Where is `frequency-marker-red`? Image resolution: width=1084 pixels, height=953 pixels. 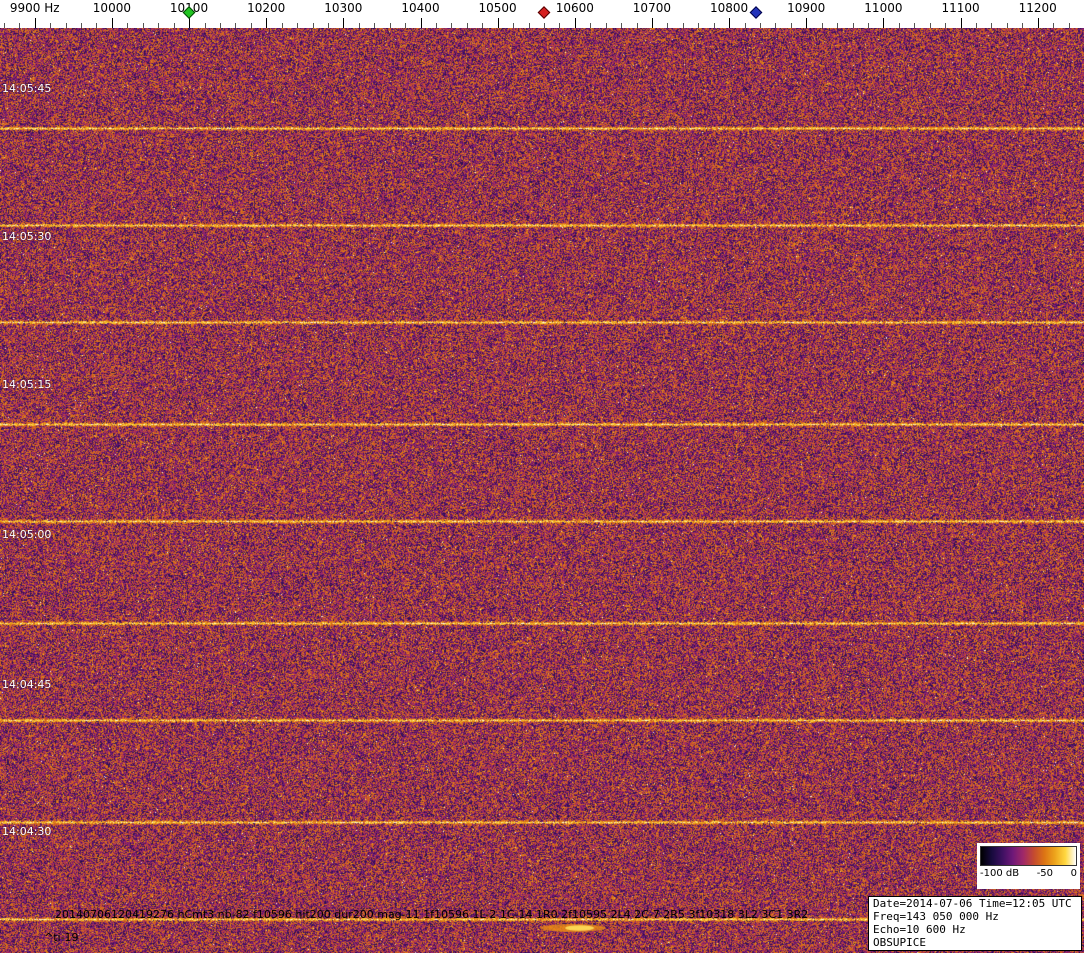
frequency-marker-red is located at coordinates (544, 12).